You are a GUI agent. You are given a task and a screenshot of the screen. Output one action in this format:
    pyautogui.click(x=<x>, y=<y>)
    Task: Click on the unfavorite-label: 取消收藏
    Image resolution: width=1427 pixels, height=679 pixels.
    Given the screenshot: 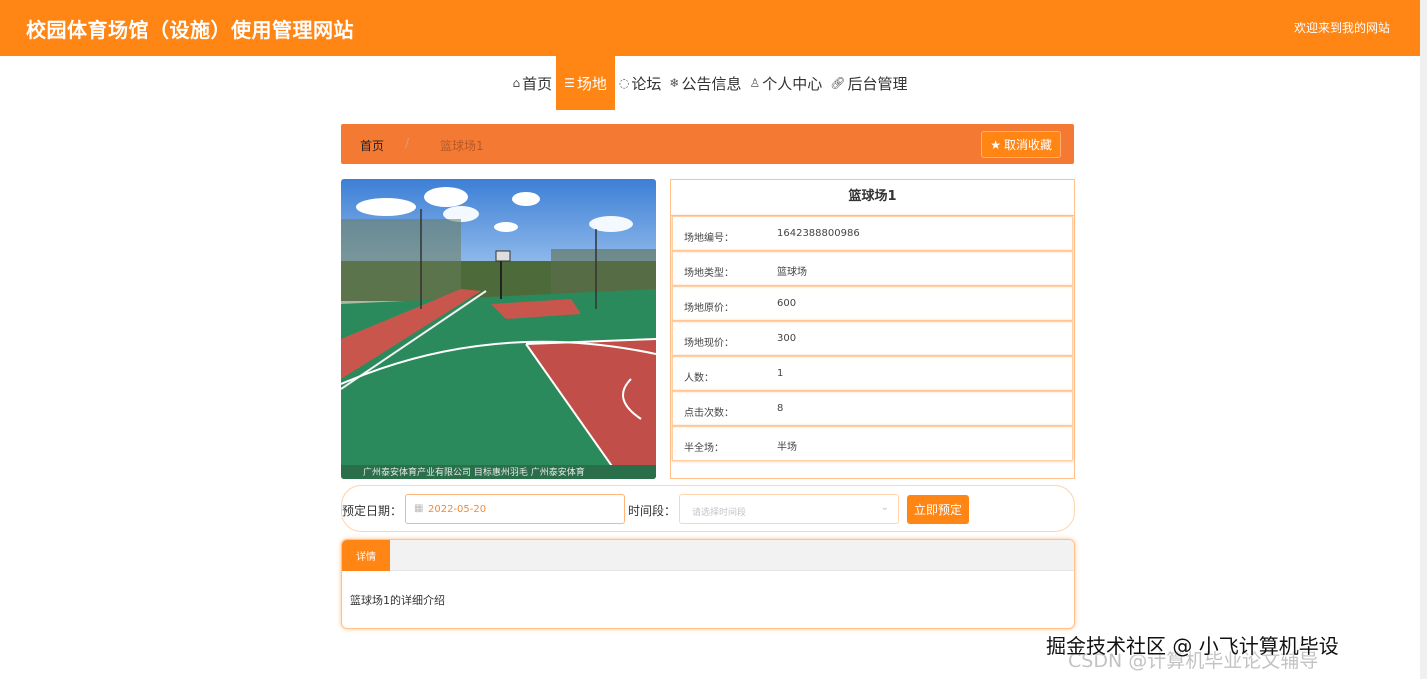 What is the action you would take?
    pyautogui.click(x=1027, y=145)
    